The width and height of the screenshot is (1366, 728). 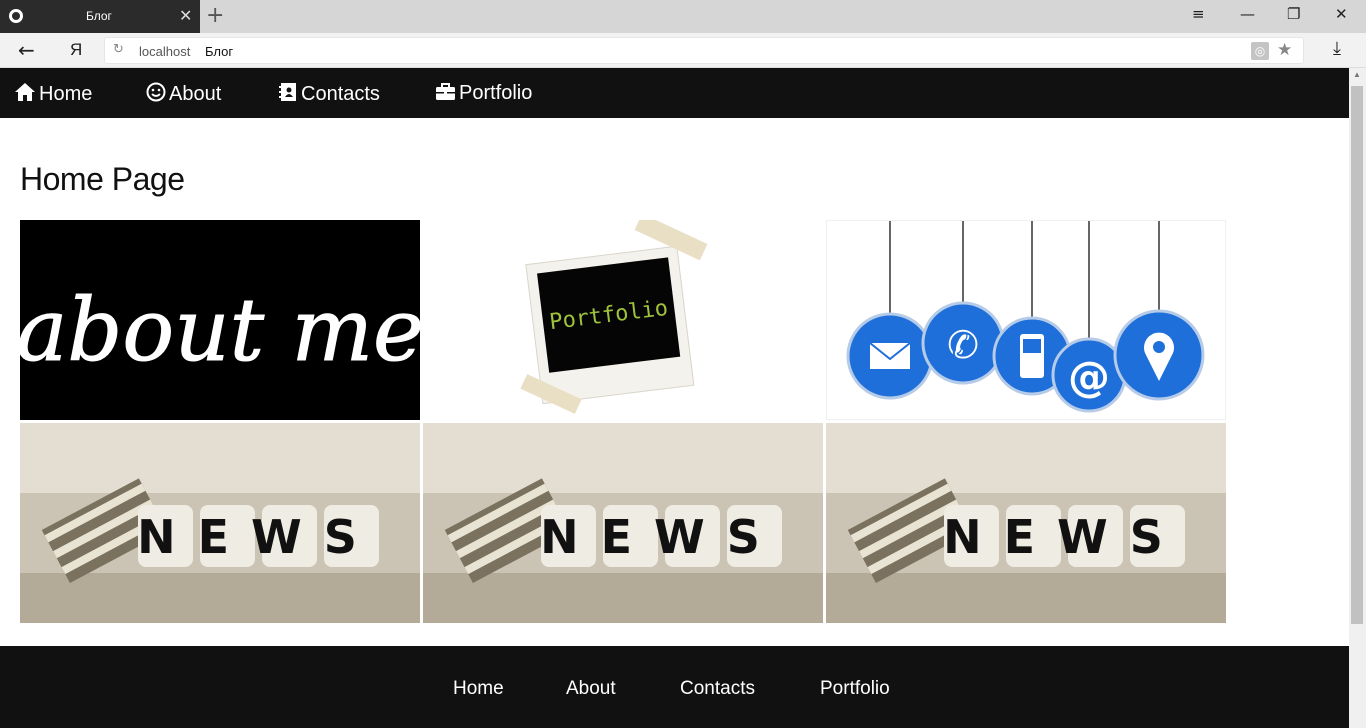 I want to click on contacts-graphic: ✆ @, so click(x=1025, y=317).